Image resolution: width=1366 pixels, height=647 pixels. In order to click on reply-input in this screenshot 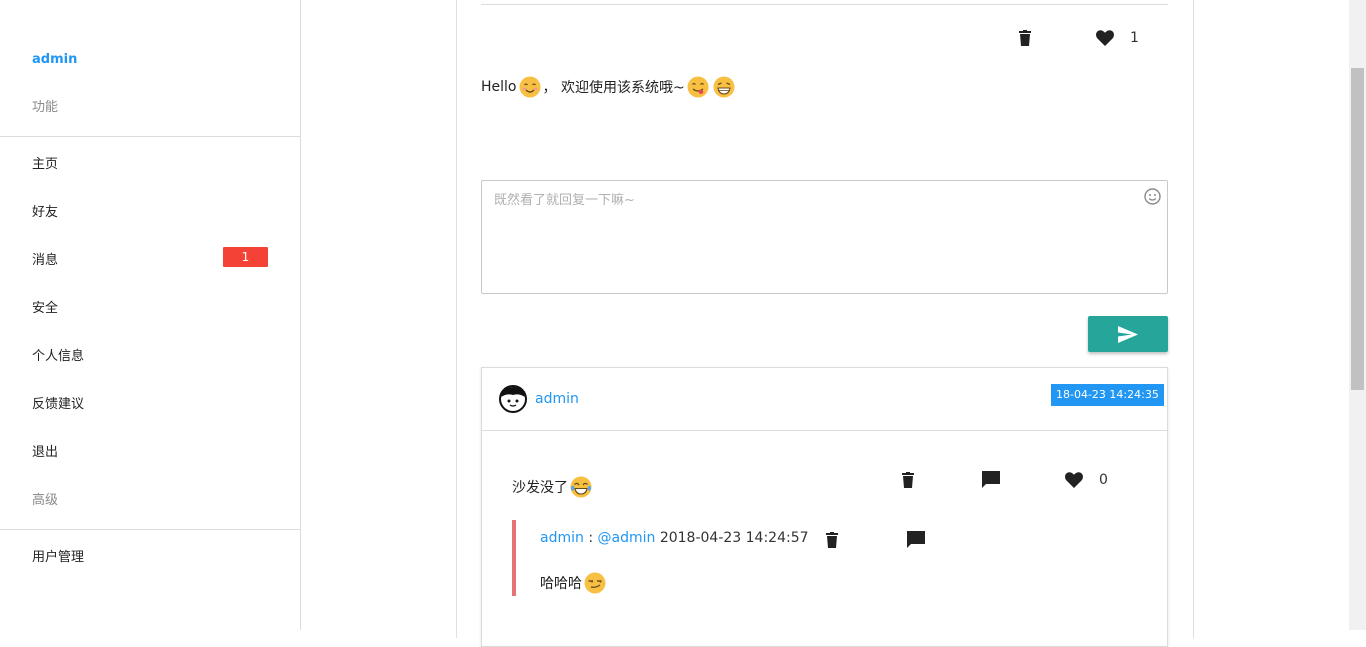, I will do `click(824, 237)`.